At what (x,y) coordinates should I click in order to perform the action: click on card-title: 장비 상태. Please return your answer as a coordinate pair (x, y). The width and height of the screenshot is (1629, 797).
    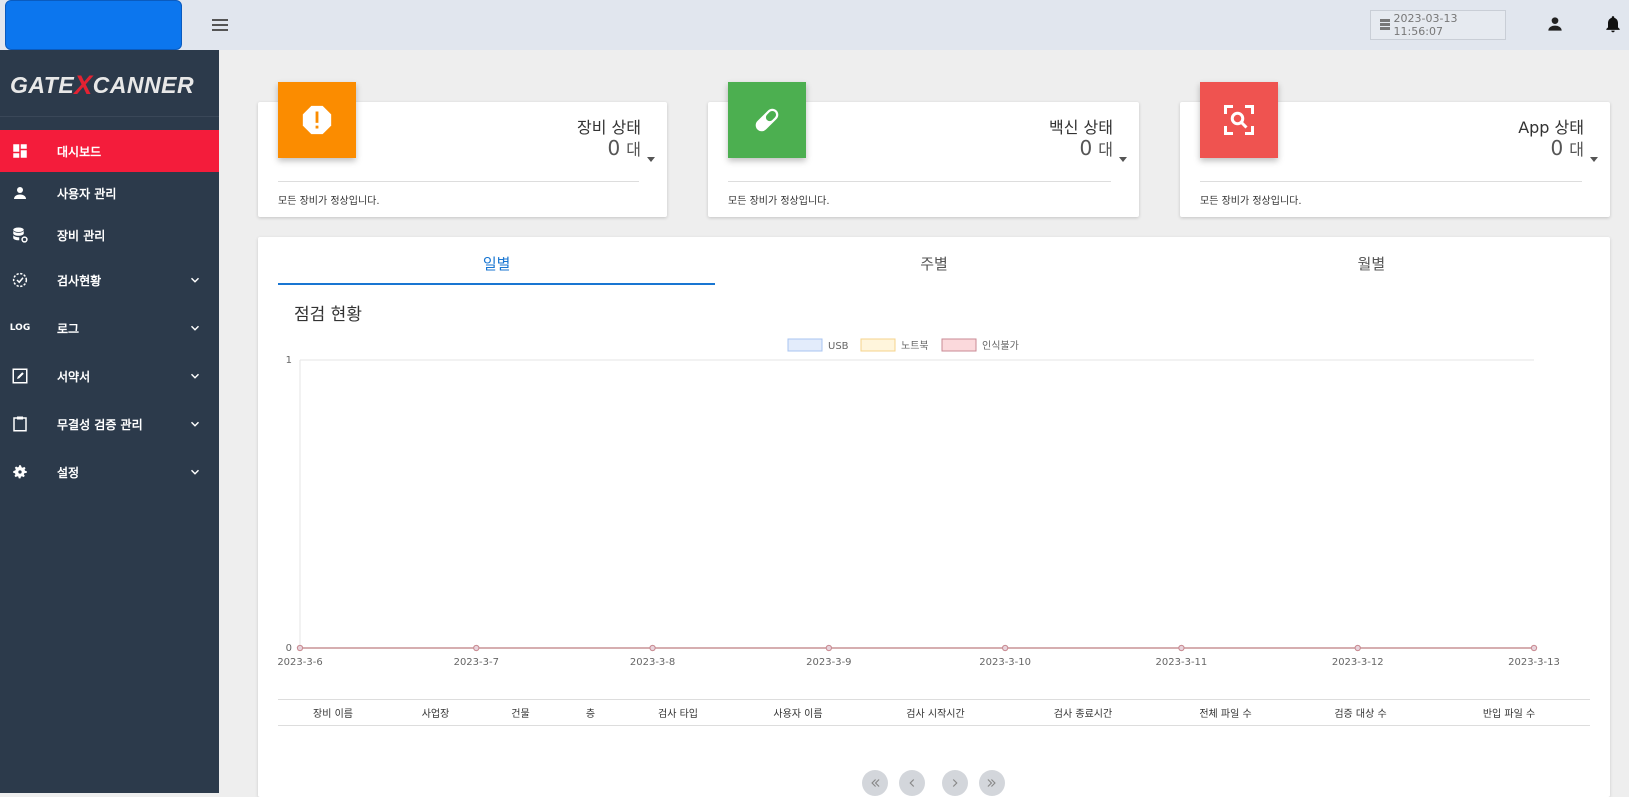
    Looking at the image, I should click on (609, 127).